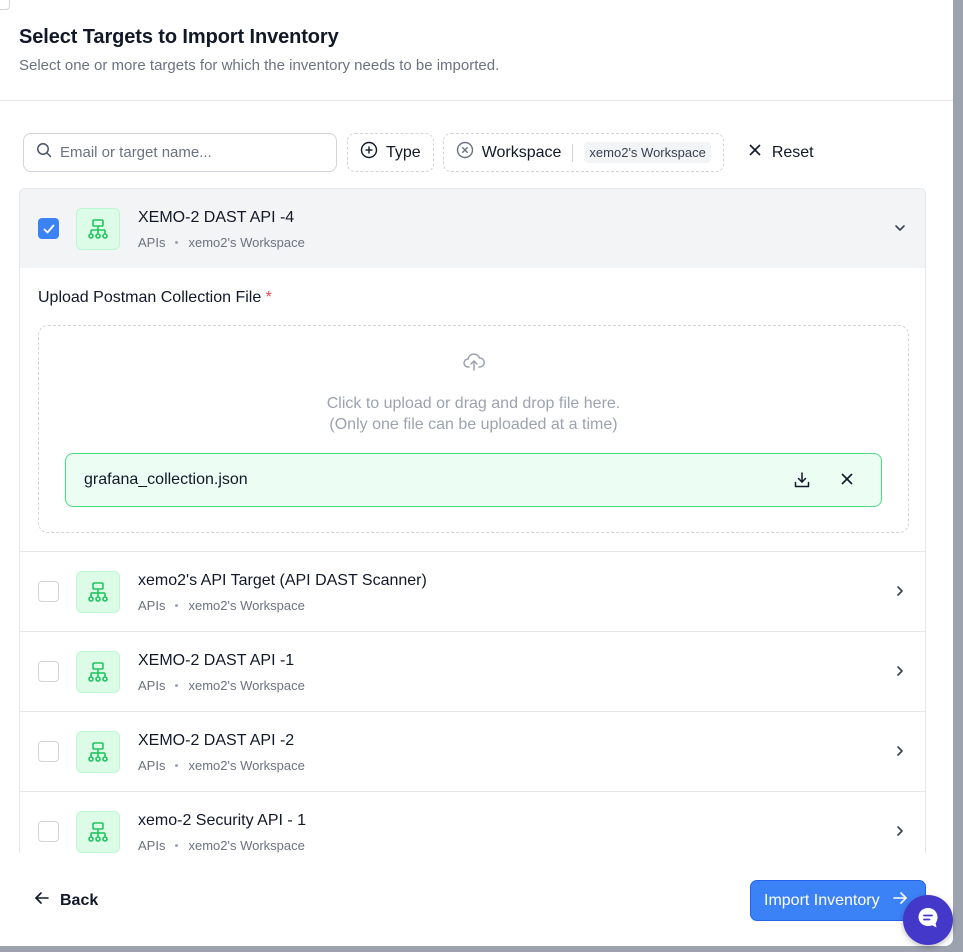 This screenshot has height=952, width=963. What do you see at coordinates (900, 230) in the screenshot?
I see `chevron-down-icon` at bounding box center [900, 230].